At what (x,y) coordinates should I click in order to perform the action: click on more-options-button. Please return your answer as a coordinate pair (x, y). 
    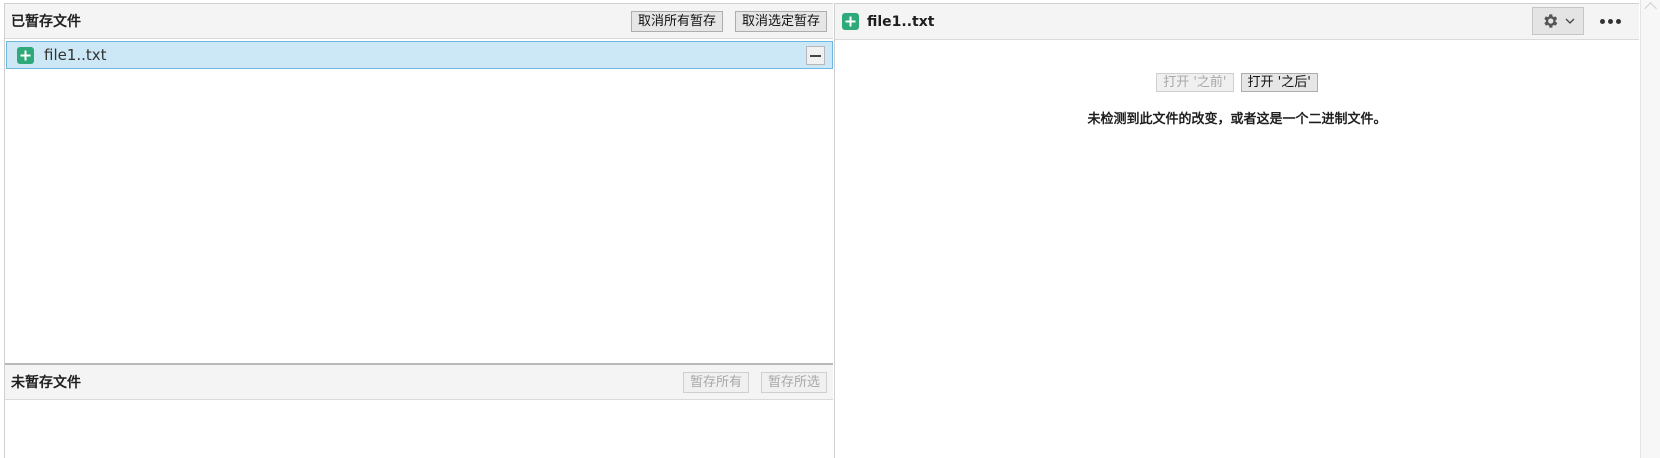
    Looking at the image, I should click on (1610, 21).